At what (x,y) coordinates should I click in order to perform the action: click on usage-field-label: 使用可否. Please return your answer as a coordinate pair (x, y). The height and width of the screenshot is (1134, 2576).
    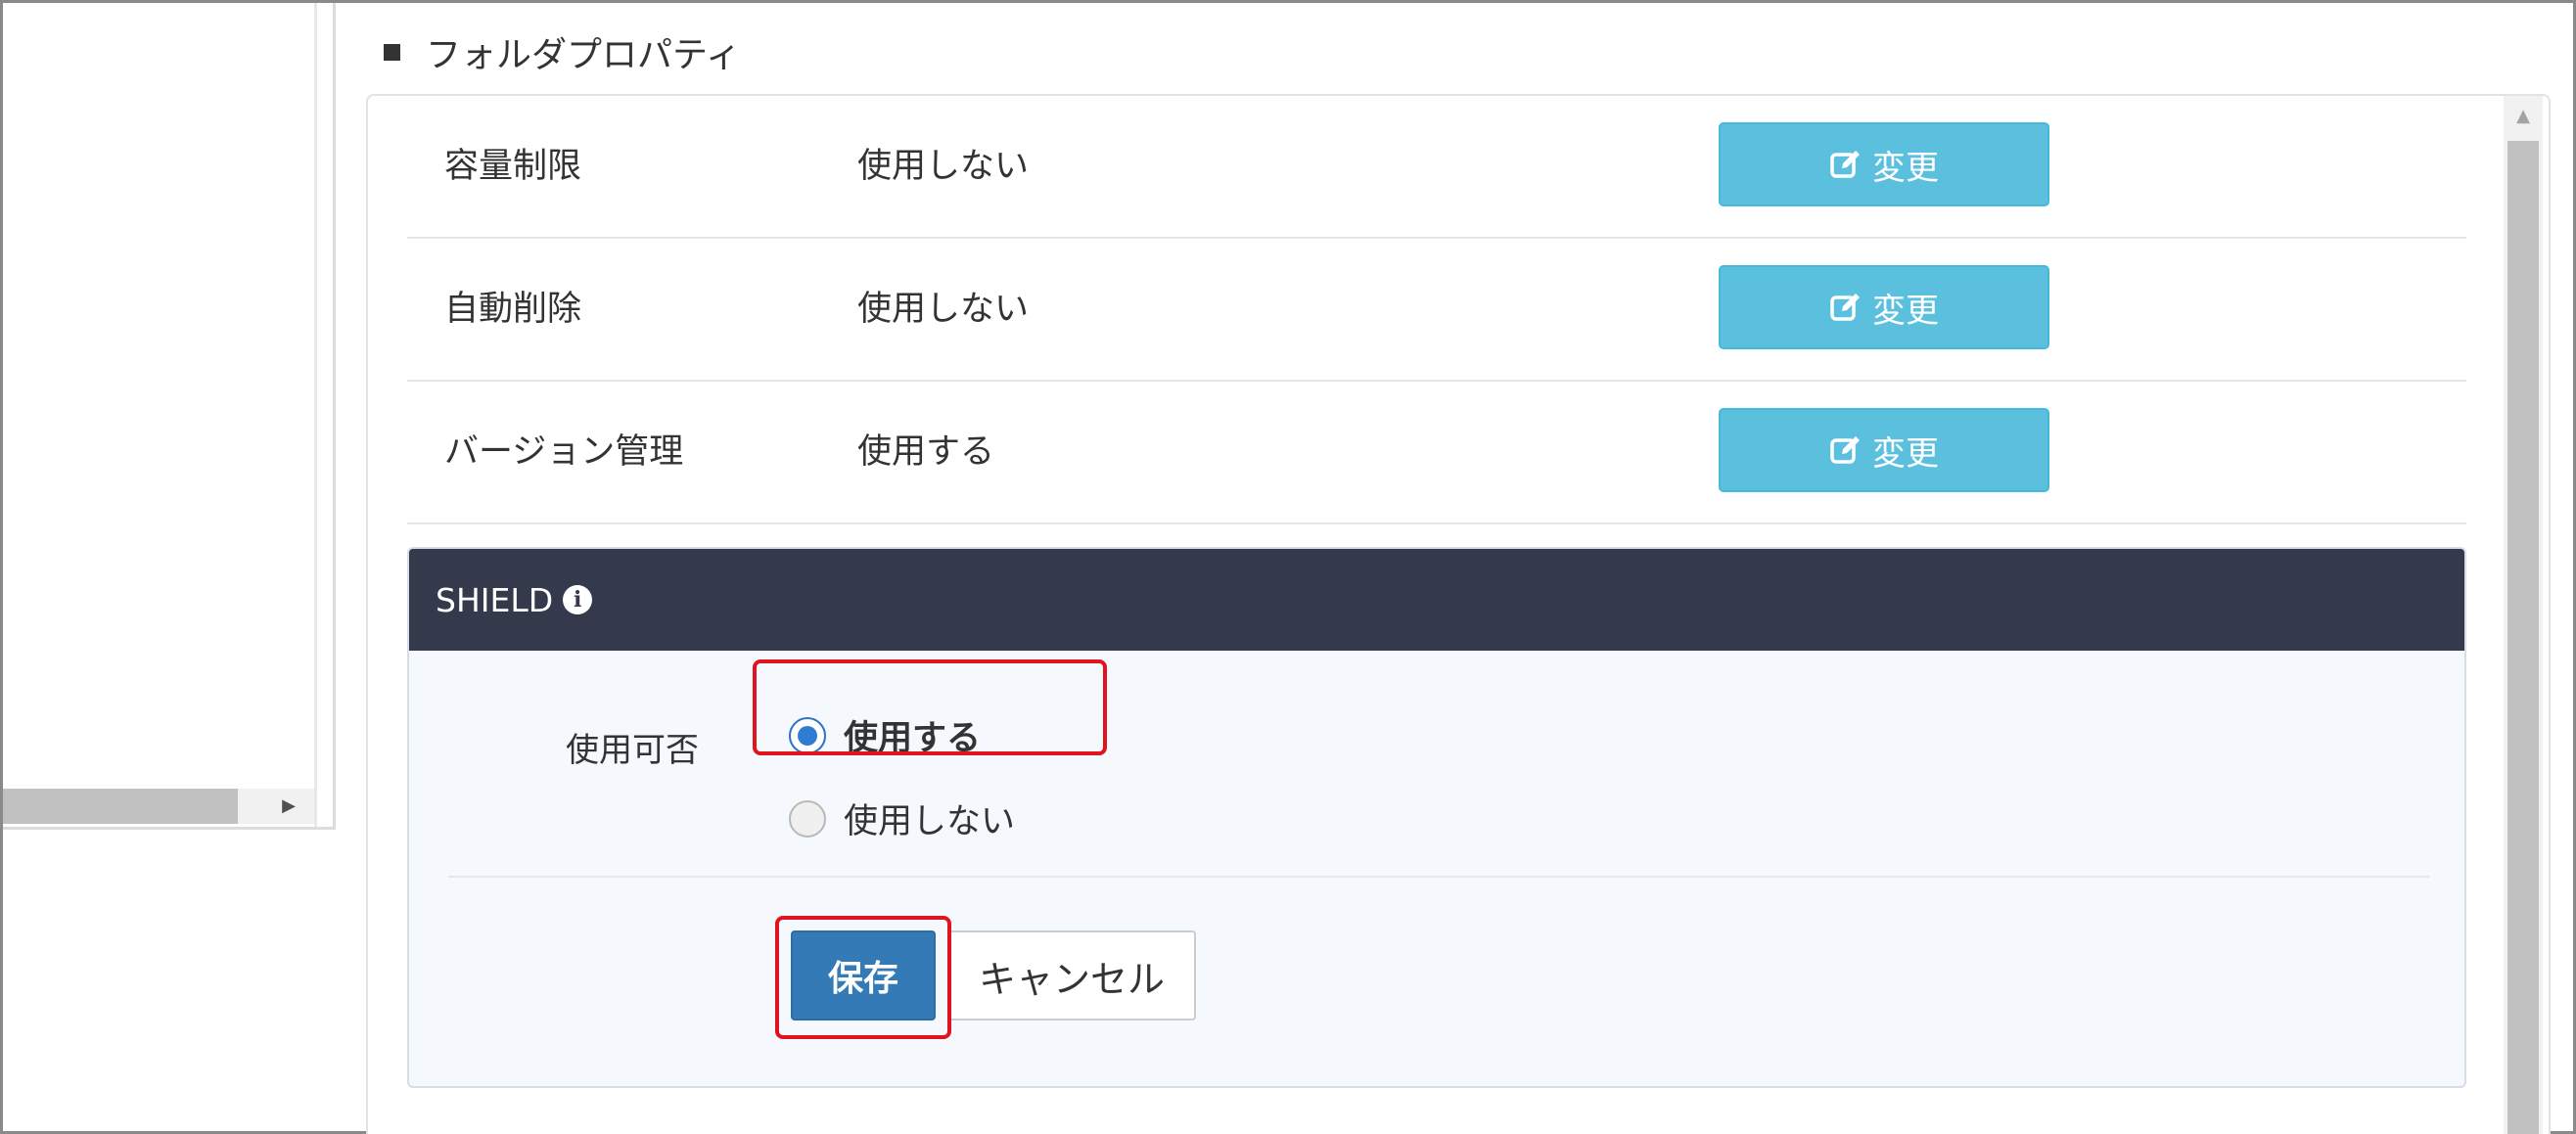
    Looking at the image, I should click on (633, 750).